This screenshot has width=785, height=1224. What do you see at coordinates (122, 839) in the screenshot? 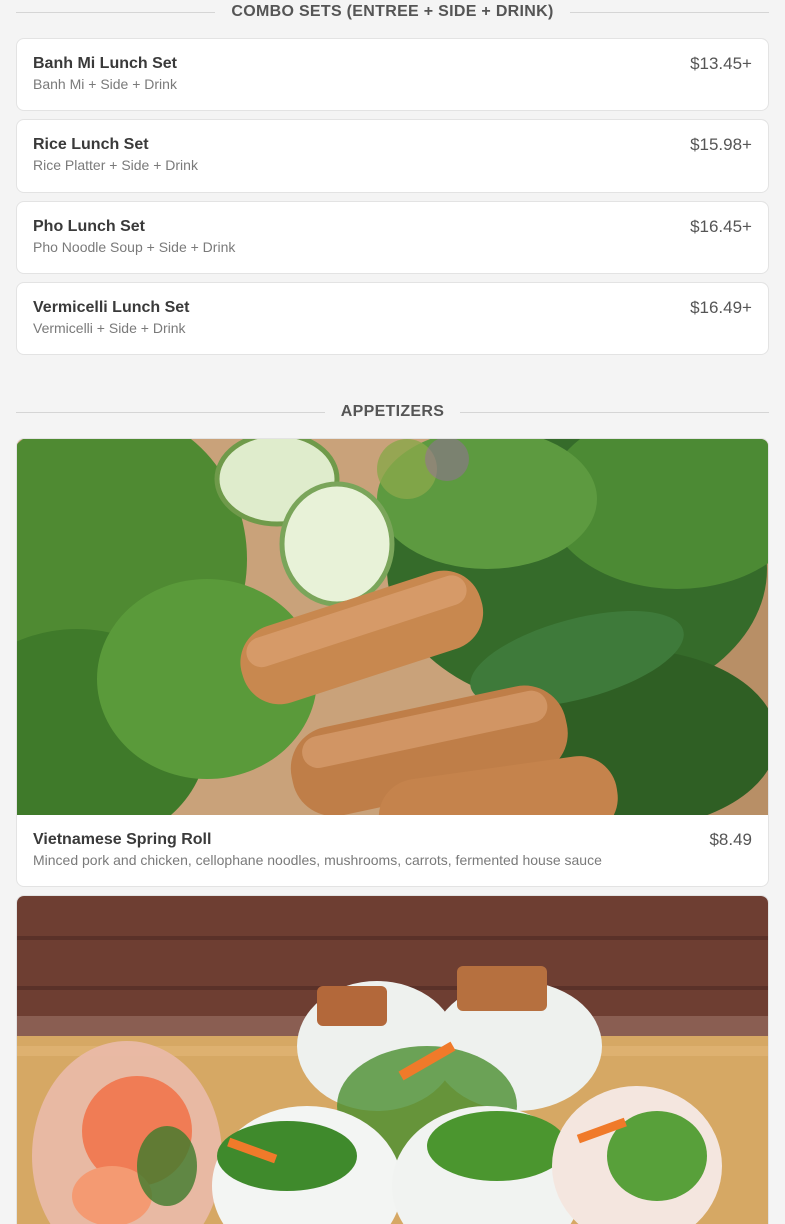
I see `item-name: Vietnamese Spring Roll` at bounding box center [122, 839].